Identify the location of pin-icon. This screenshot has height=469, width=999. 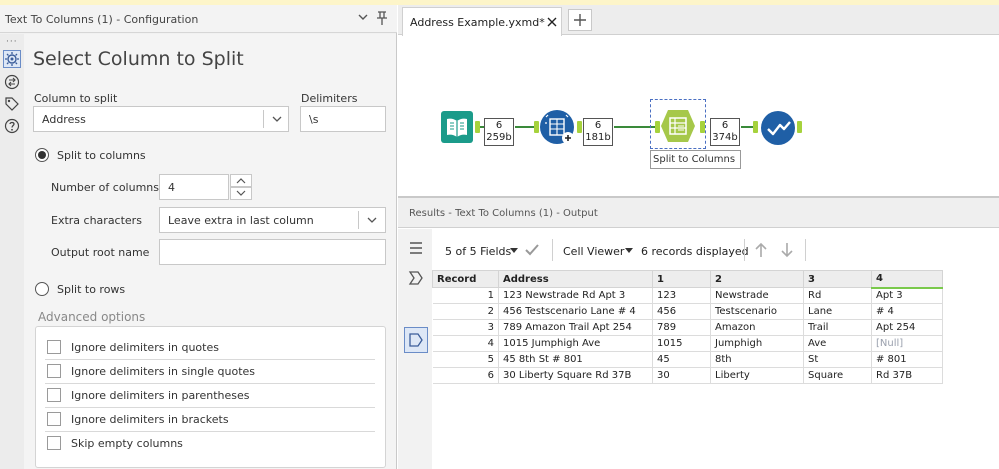
(382, 18).